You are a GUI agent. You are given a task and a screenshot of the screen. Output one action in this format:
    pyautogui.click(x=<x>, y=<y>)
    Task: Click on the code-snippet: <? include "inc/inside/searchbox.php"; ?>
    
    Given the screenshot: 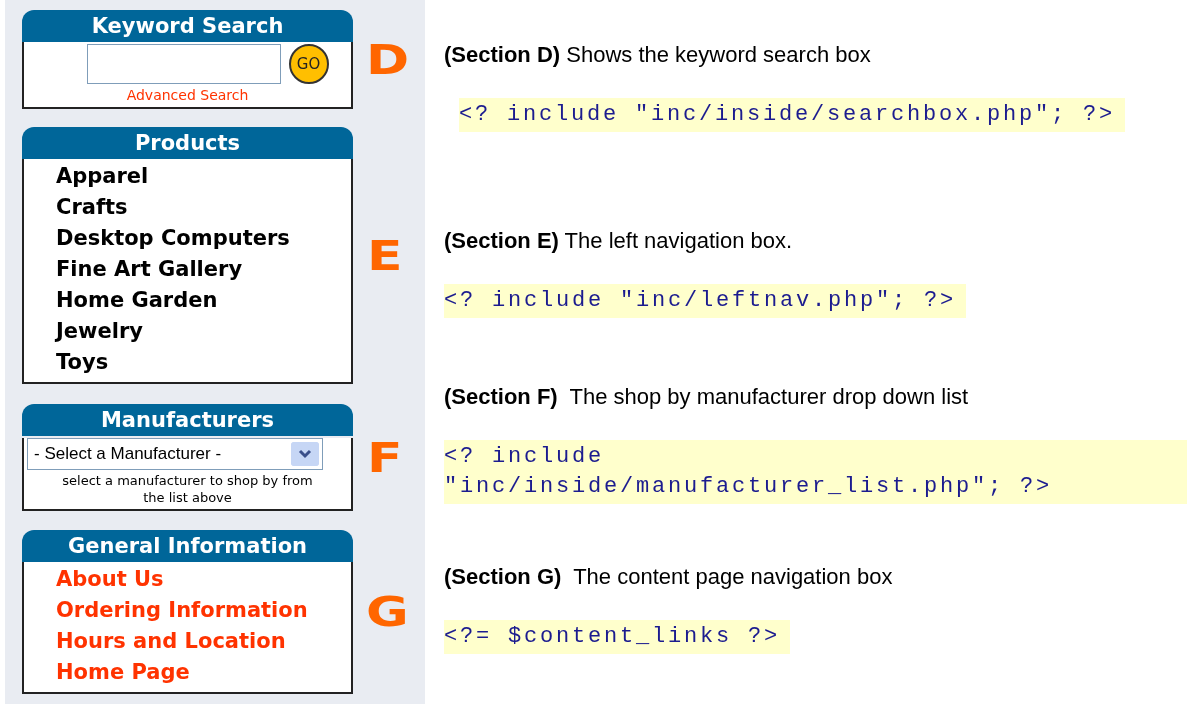 What is the action you would take?
    pyautogui.click(x=792, y=115)
    